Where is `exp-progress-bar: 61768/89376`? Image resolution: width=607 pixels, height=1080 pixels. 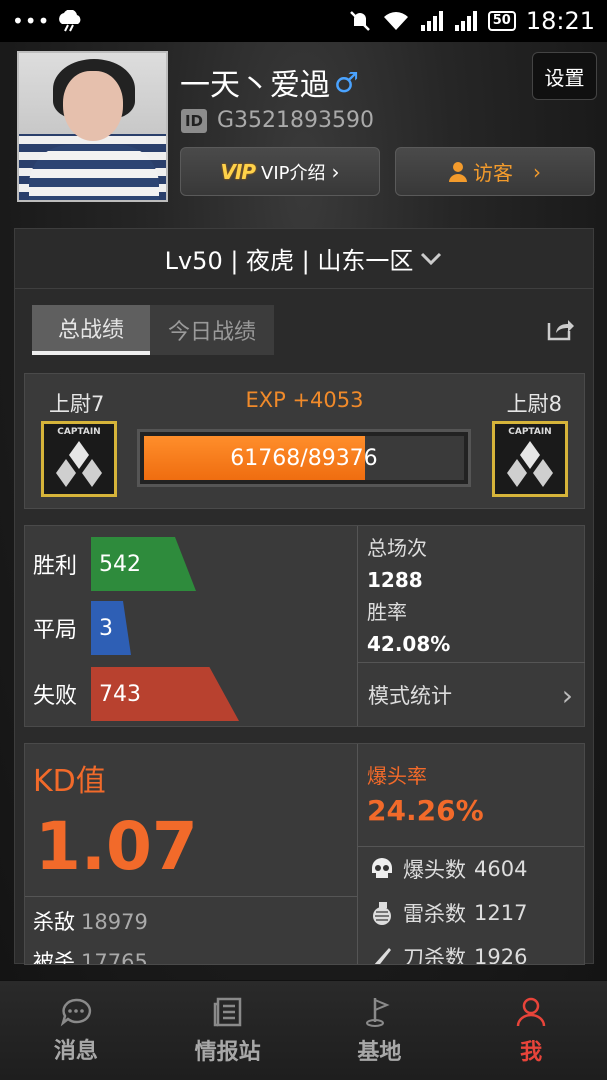
exp-progress-bar: 61768/89376 is located at coordinates (304, 458).